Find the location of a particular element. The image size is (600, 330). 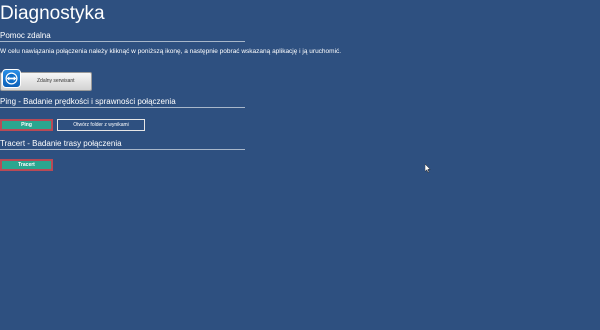

tracert-divider is located at coordinates (122, 149).